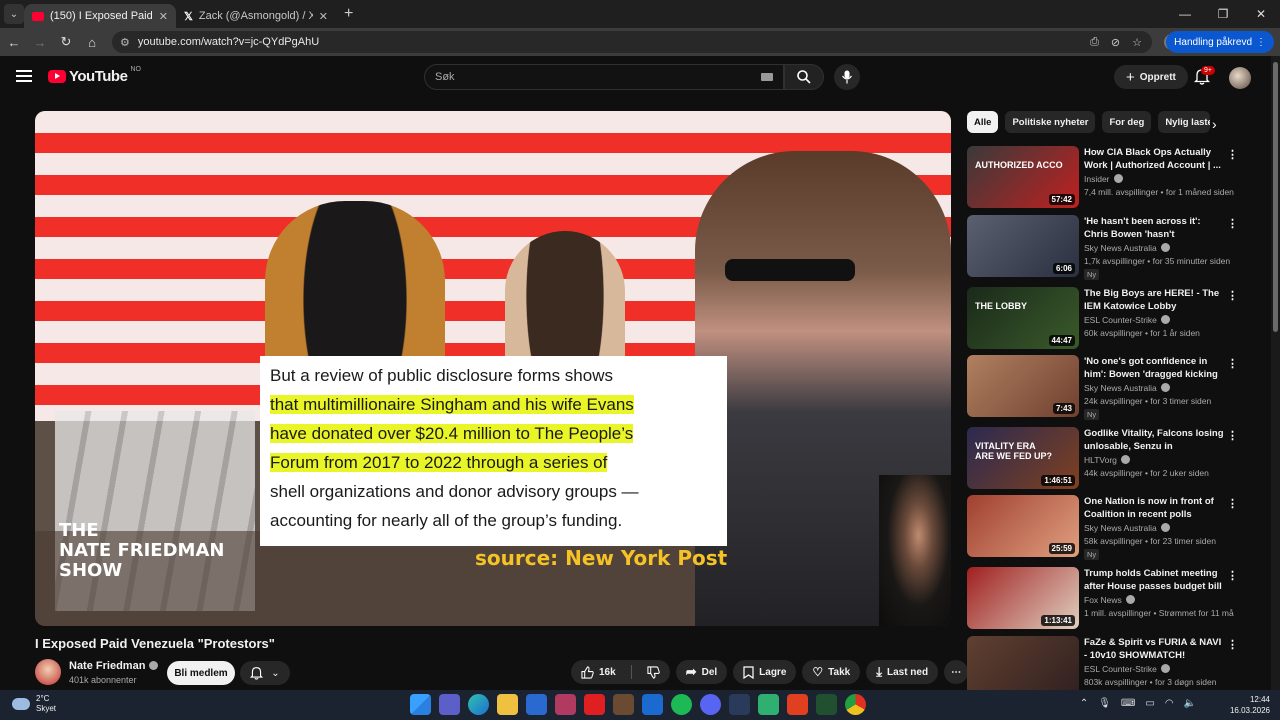 Image resolution: width=1280 pixels, height=720 pixels. I want to click on file-explorer-icon, so click(507, 704).